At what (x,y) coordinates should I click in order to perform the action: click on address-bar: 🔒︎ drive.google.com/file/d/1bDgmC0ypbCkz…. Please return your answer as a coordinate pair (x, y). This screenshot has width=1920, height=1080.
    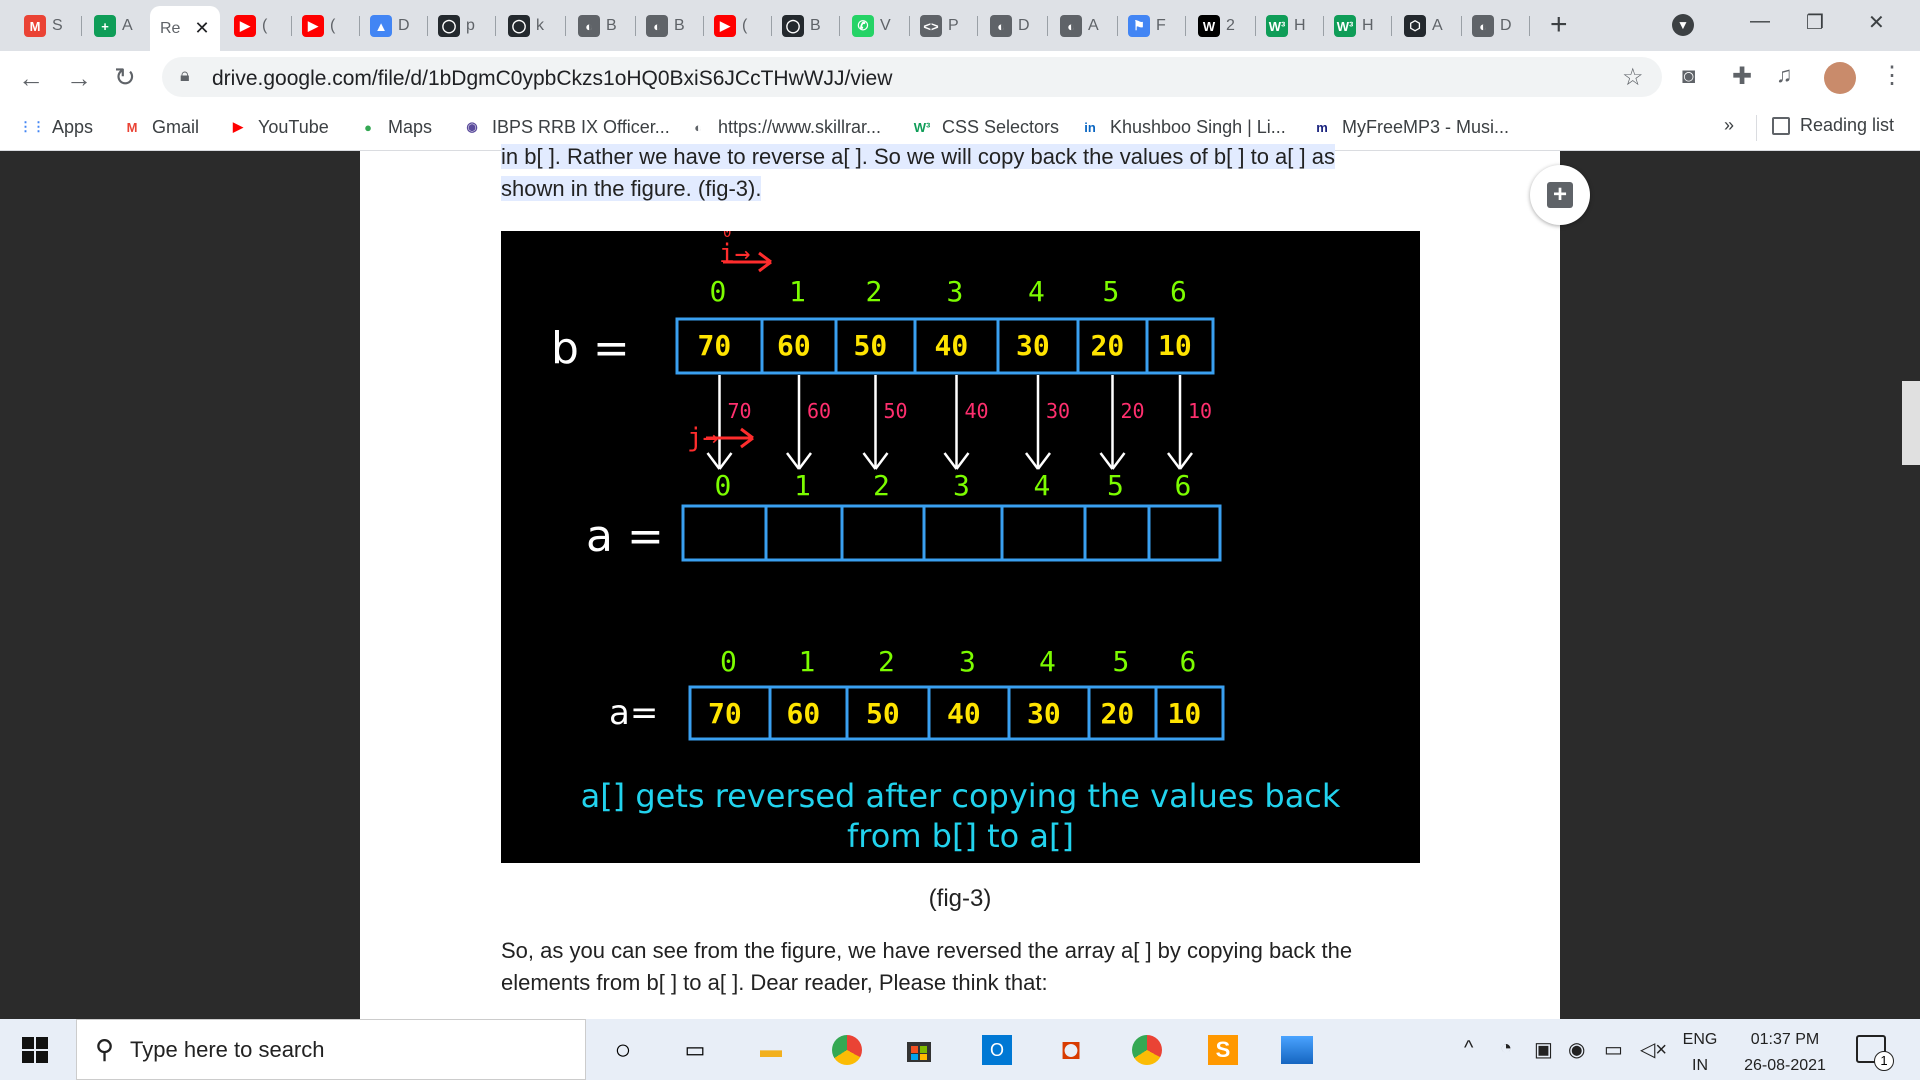
    Looking at the image, I should click on (912, 77).